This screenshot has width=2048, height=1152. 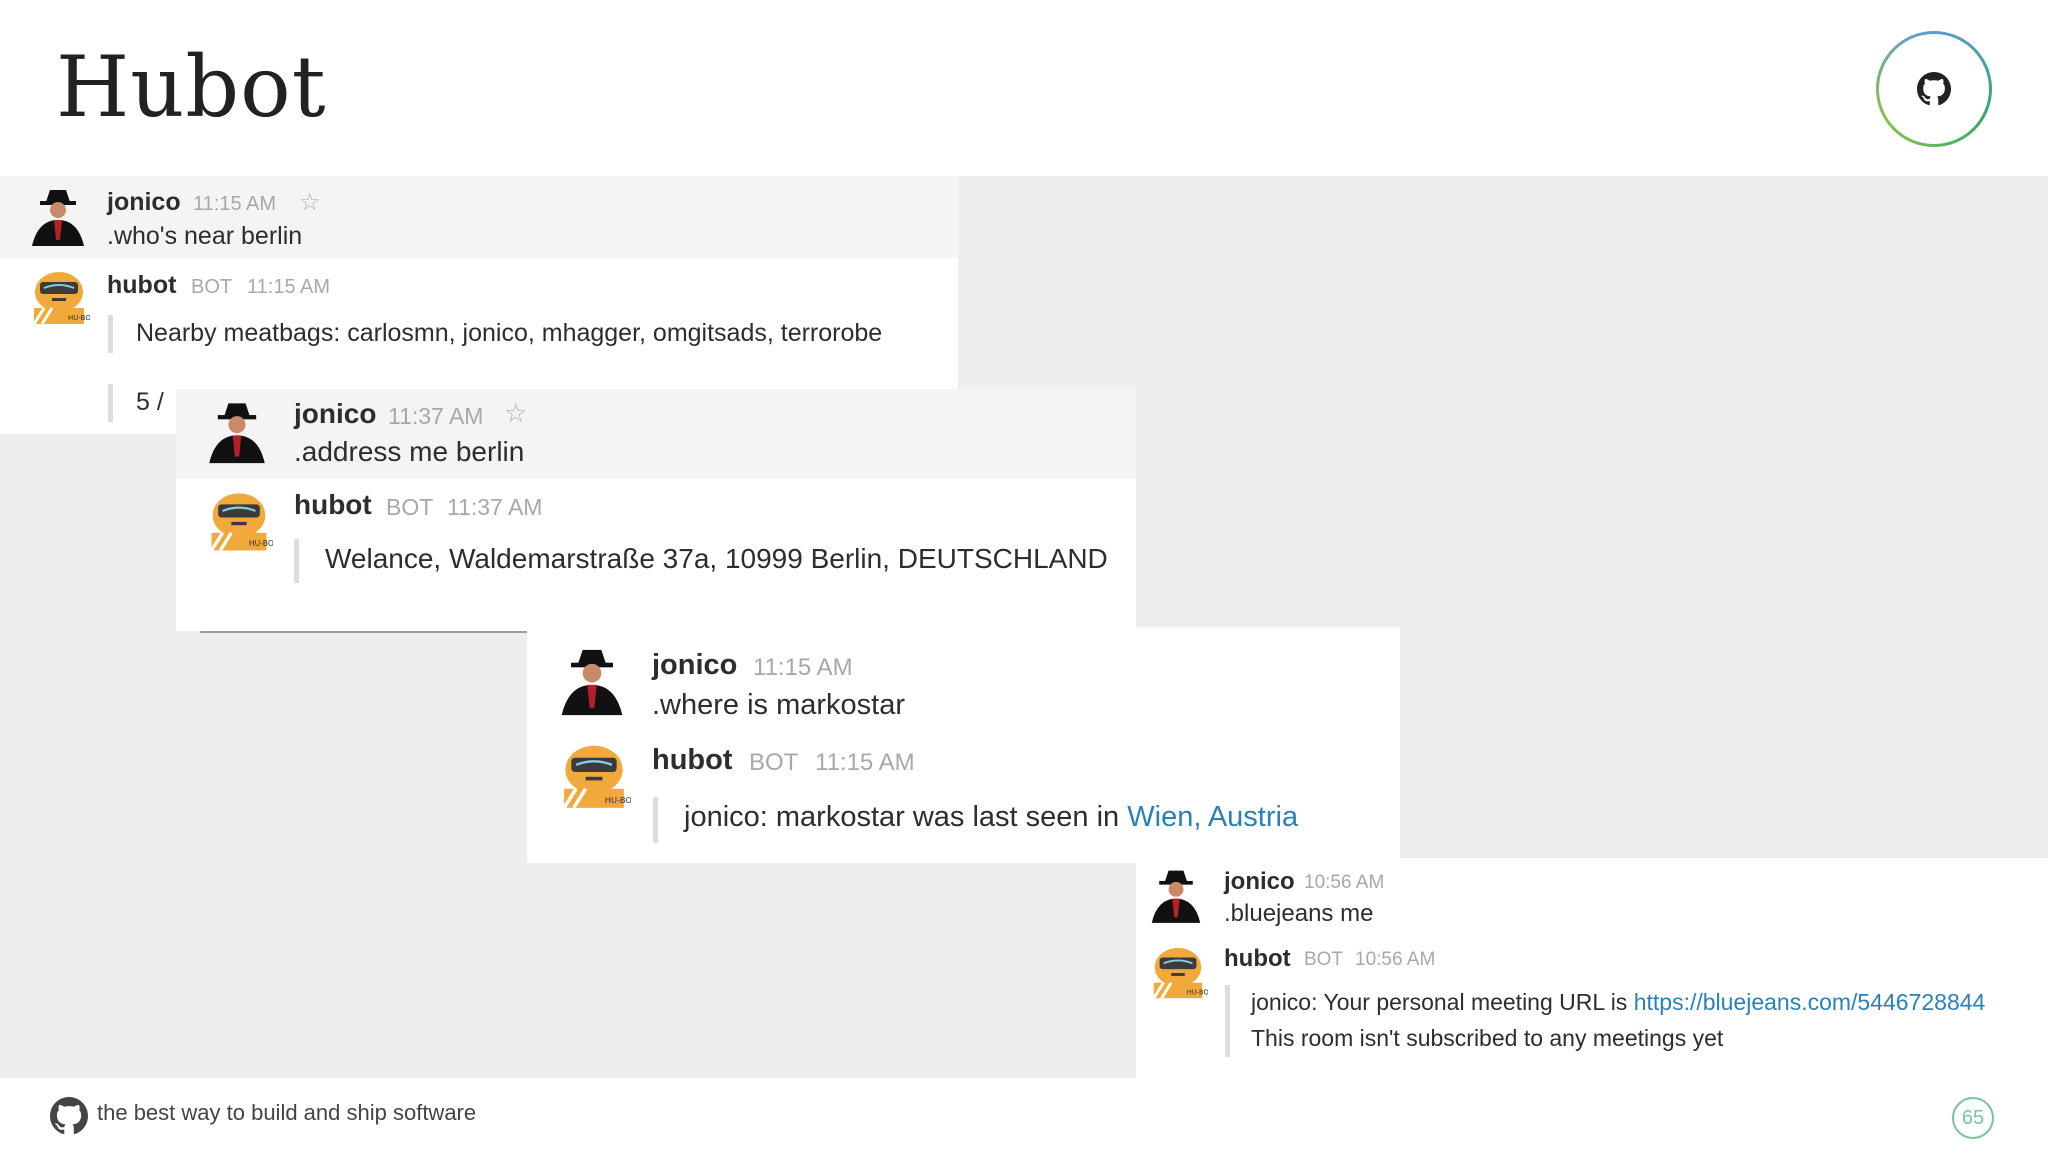 What do you see at coordinates (1810, 1002) in the screenshot?
I see `meeting-url-link: https://bluejeans.com/5446728844` at bounding box center [1810, 1002].